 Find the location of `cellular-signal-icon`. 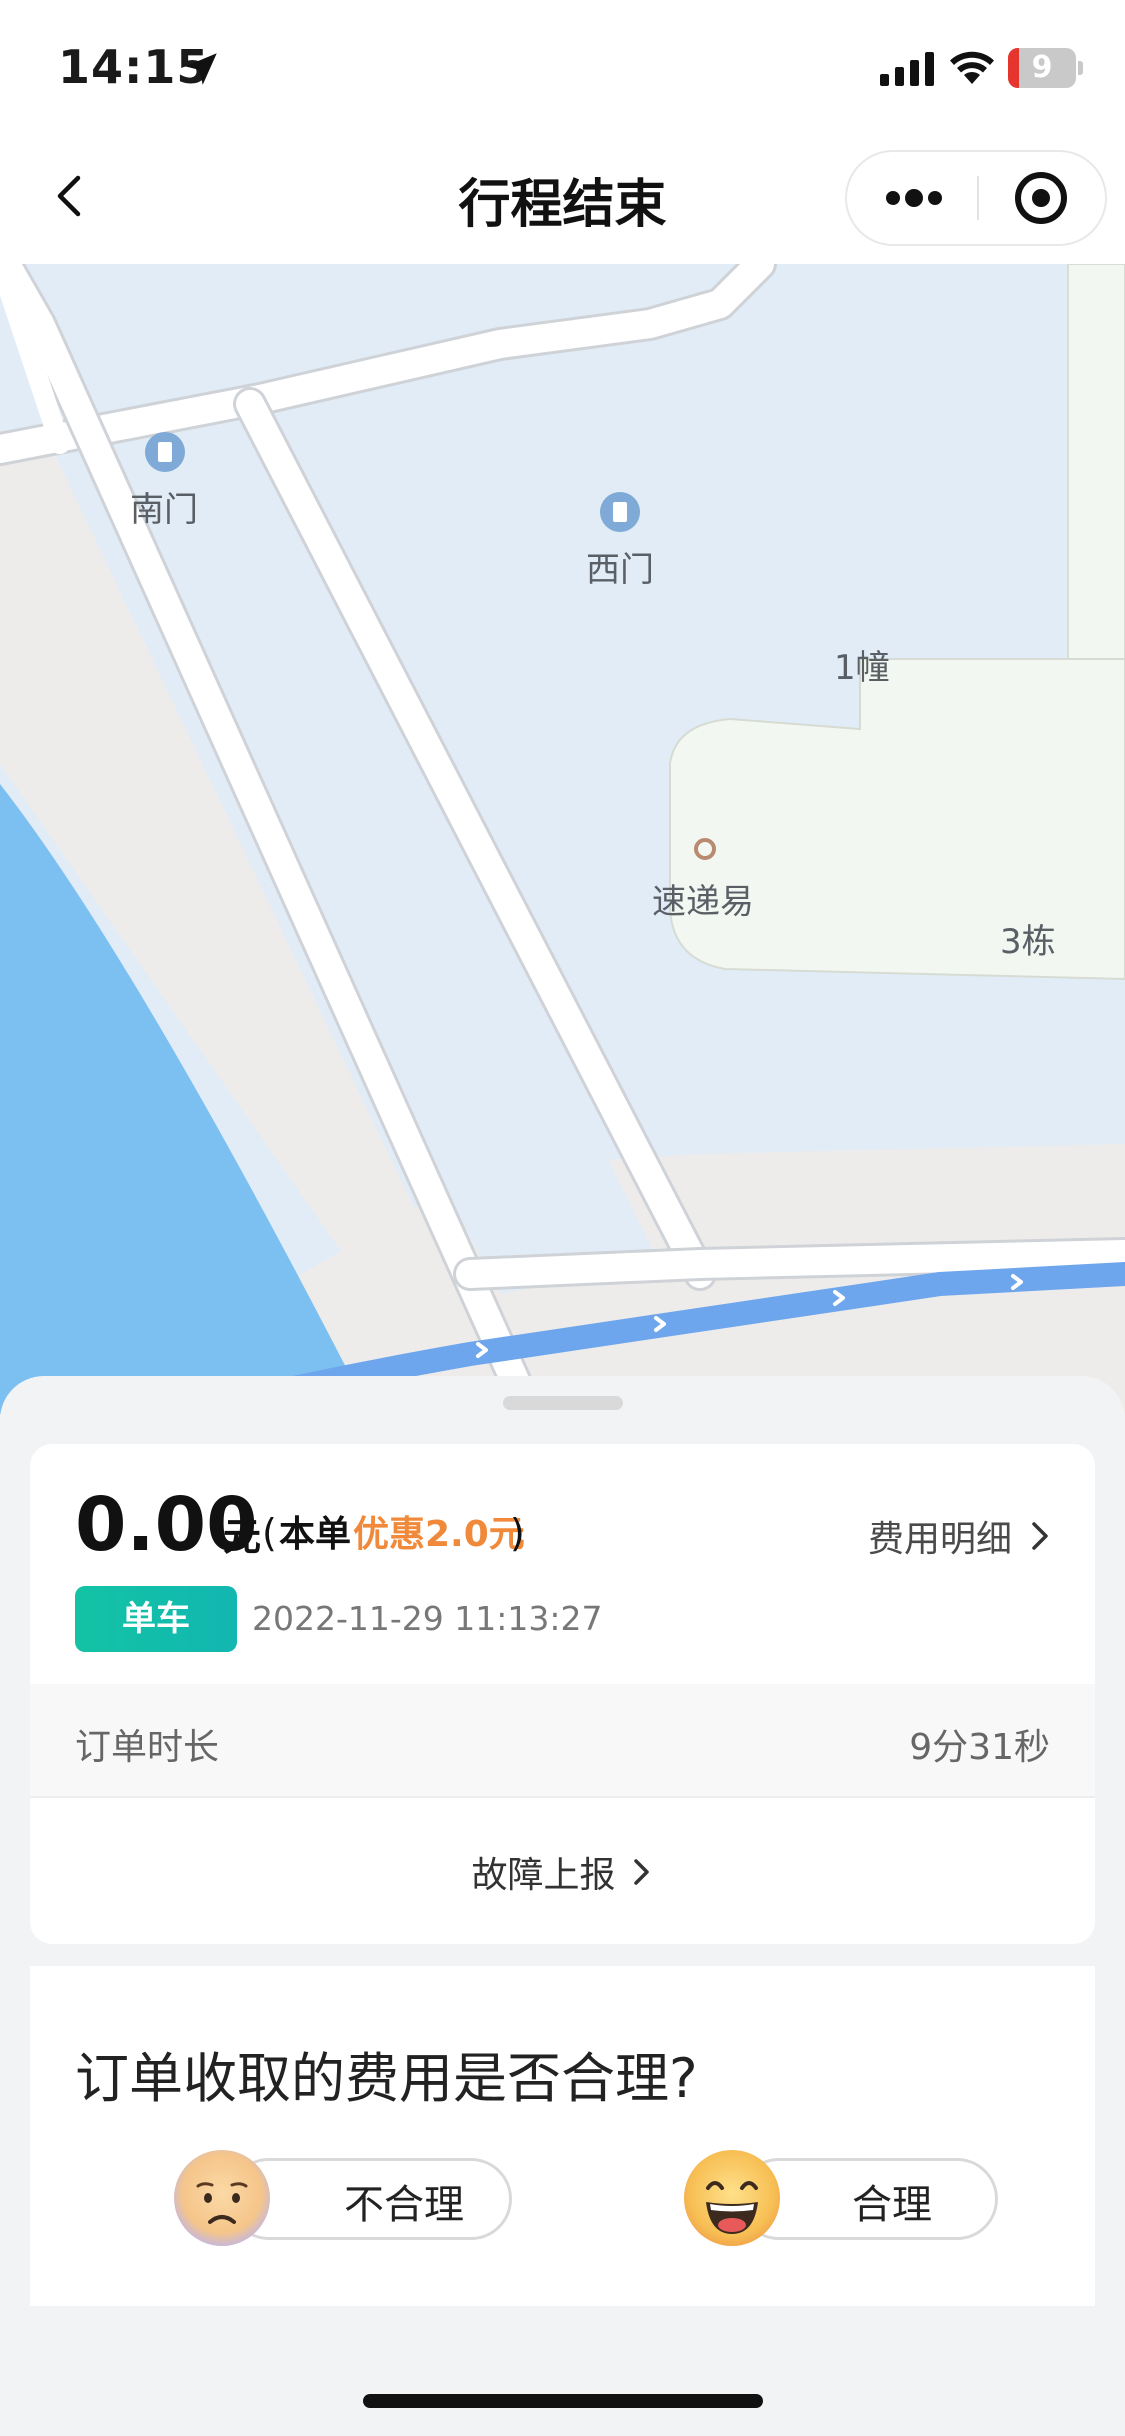

cellular-signal-icon is located at coordinates (907, 69).